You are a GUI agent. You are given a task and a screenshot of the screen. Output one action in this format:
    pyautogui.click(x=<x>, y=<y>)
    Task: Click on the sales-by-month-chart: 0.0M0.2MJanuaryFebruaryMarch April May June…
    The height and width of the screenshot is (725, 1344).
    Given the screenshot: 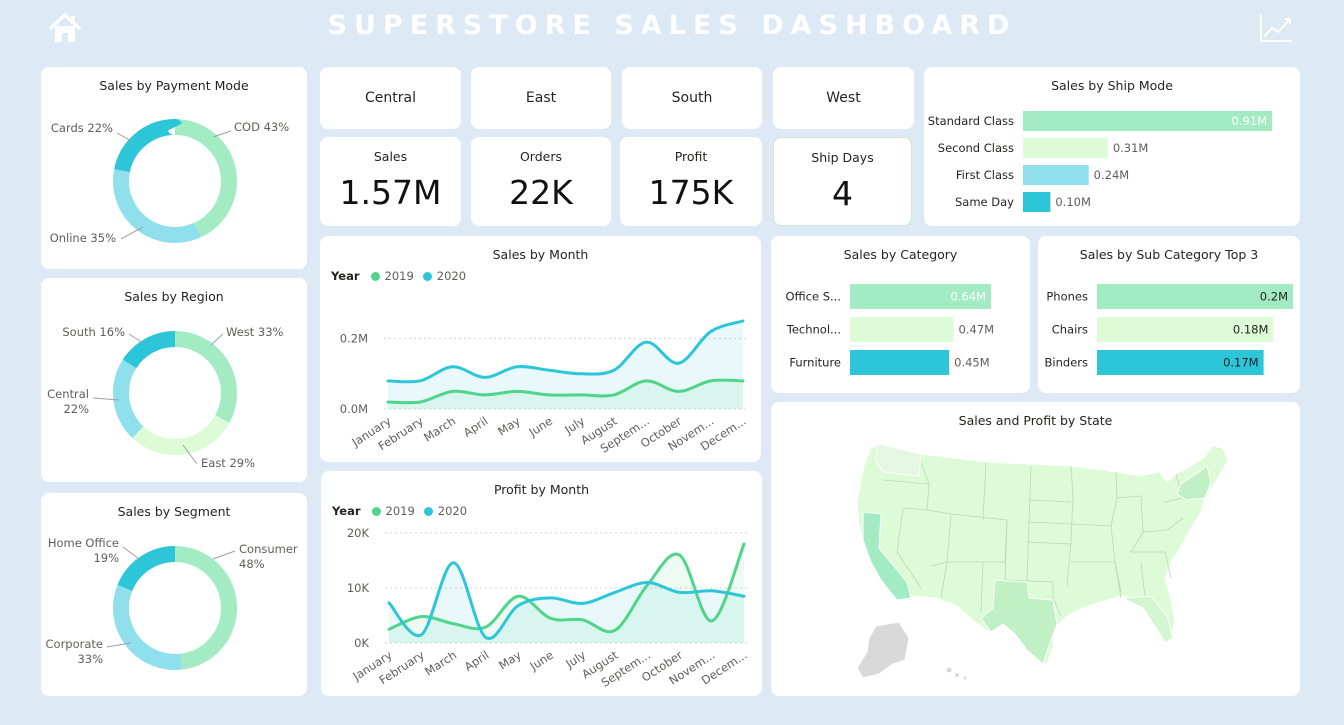 What is the action you would take?
    pyautogui.click(x=540, y=349)
    